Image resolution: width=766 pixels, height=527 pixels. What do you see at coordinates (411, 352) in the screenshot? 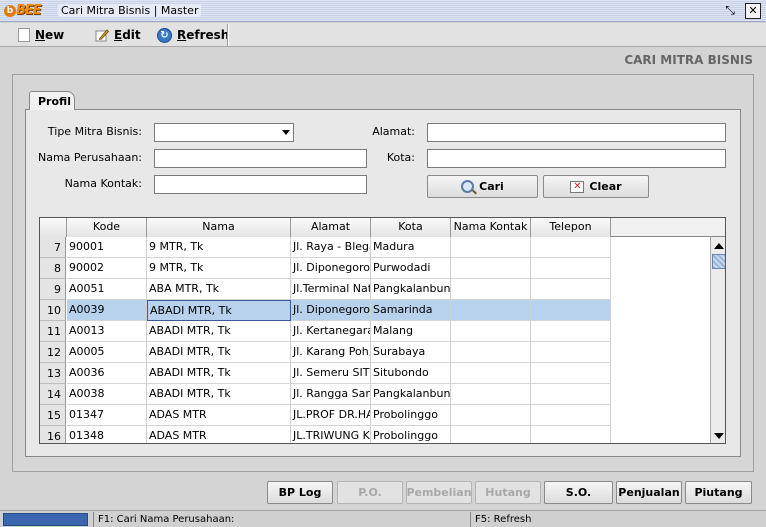
I see `cell-kota: Surabaya` at bounding box center [411, 352].